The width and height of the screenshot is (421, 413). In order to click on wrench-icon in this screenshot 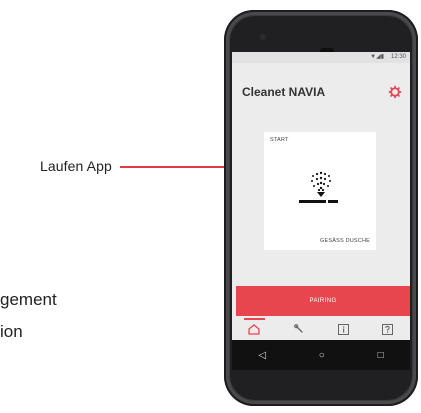, I will do `click(298, 328)`.